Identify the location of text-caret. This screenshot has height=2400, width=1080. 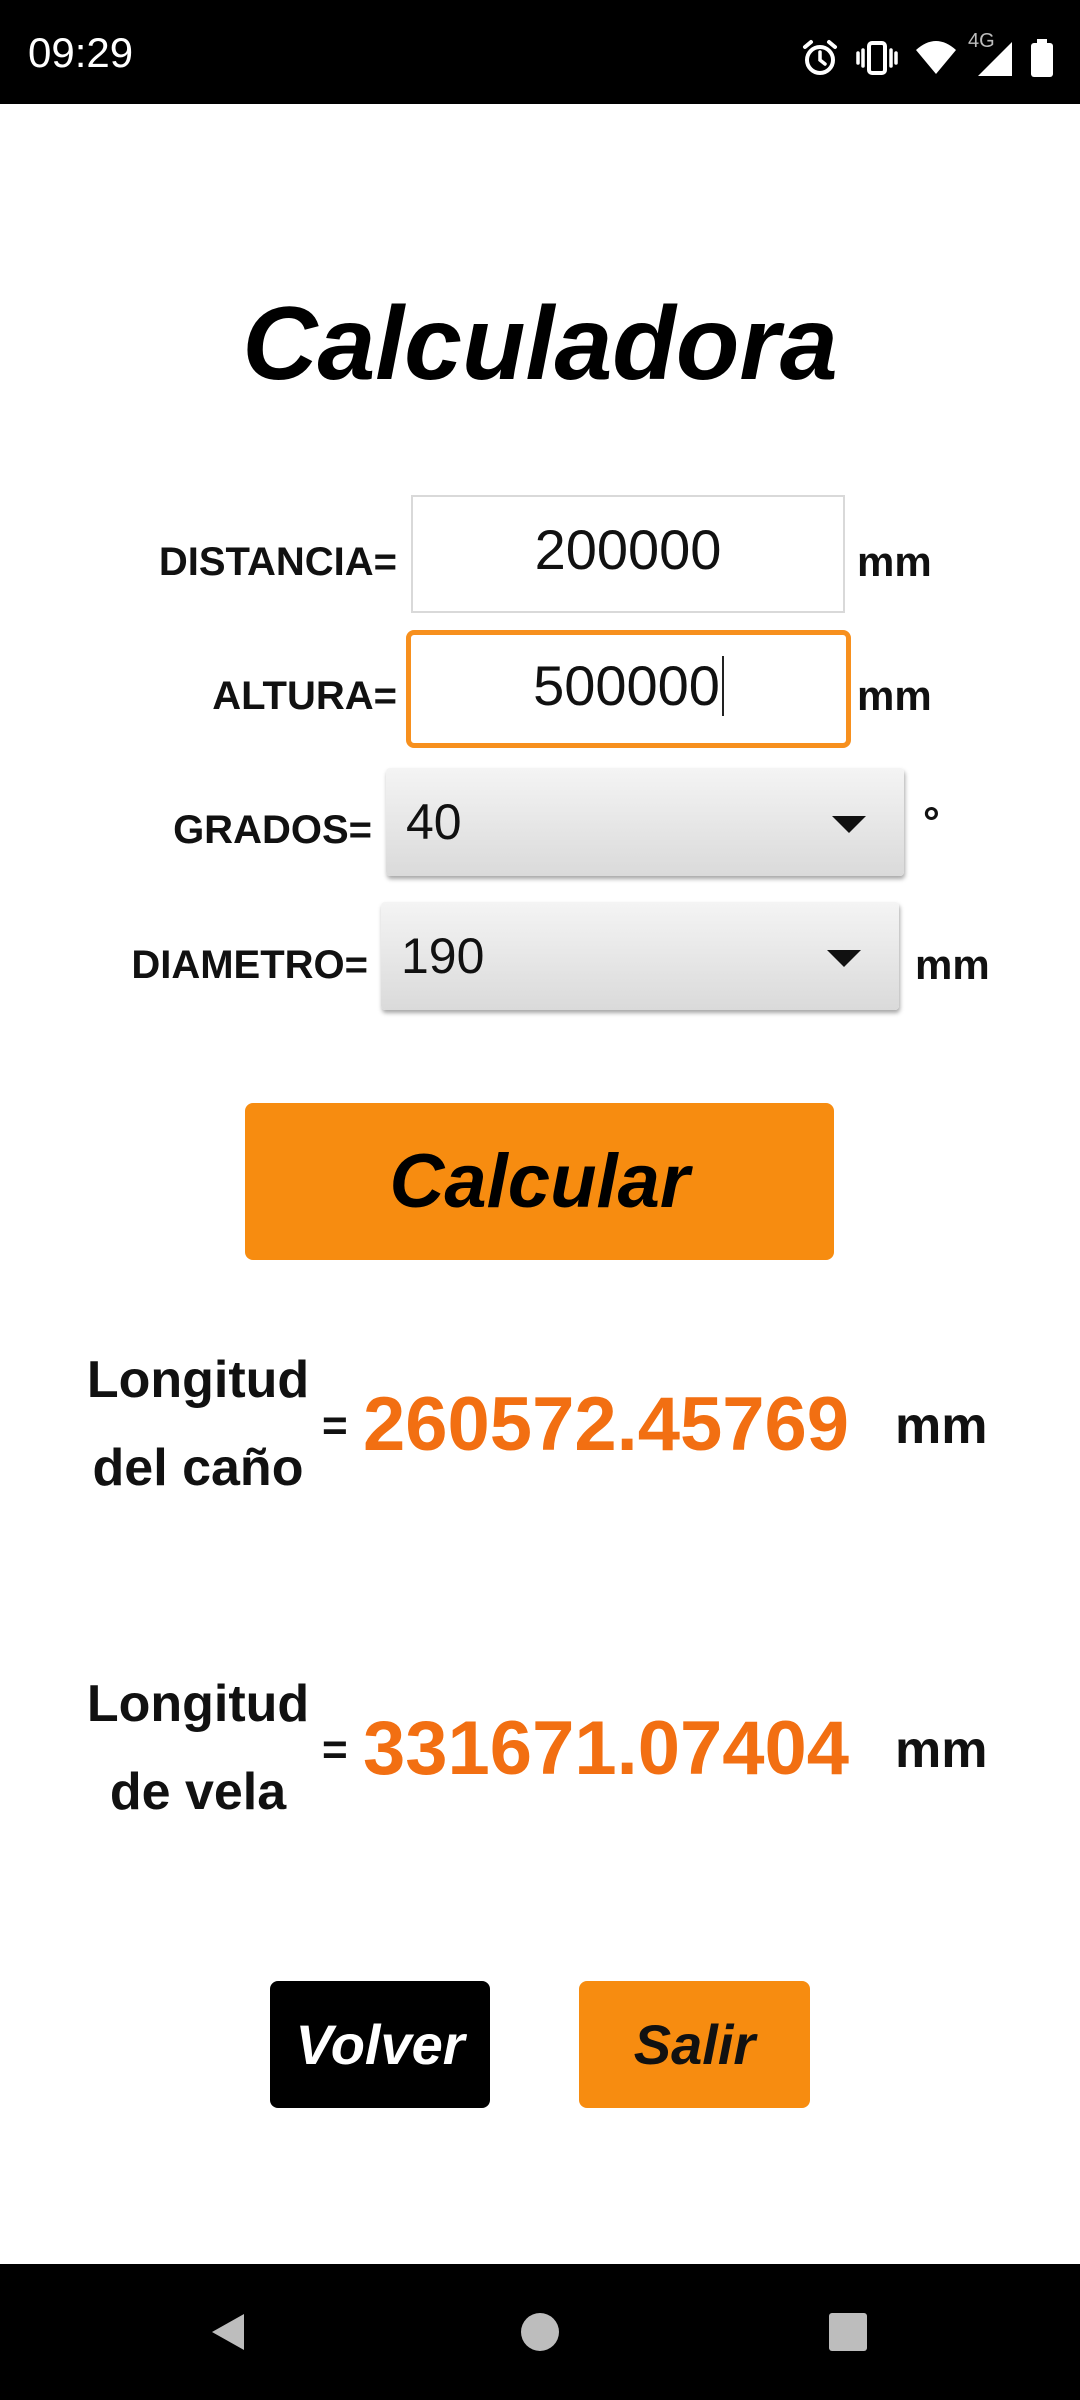
(722, 686).